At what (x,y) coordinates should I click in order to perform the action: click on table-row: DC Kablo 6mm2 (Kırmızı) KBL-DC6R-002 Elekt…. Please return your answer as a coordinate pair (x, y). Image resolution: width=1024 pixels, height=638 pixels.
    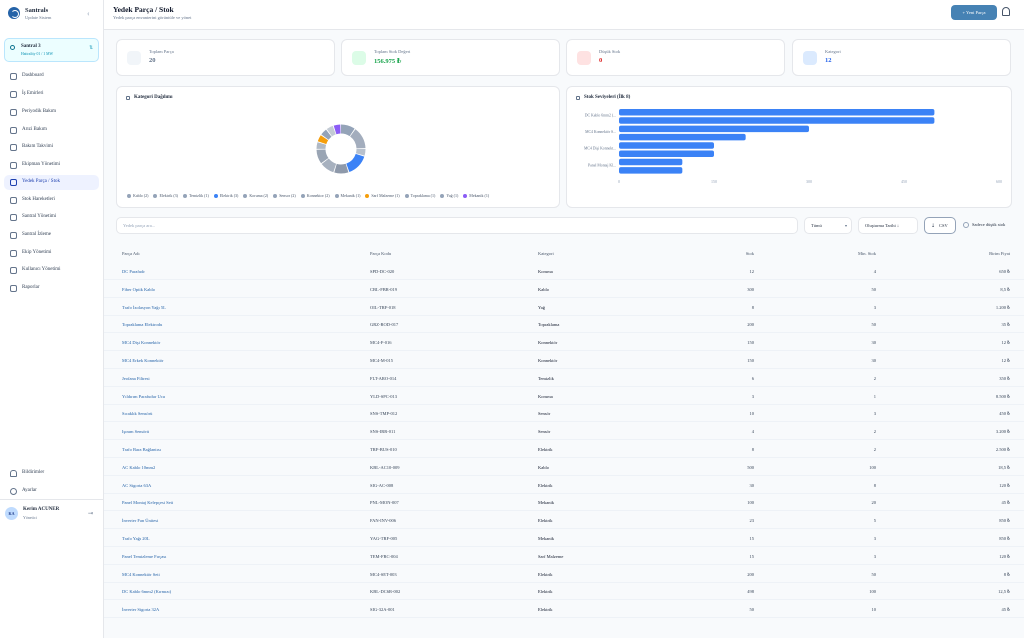
    Looking at the image, I should click on (564, 591).